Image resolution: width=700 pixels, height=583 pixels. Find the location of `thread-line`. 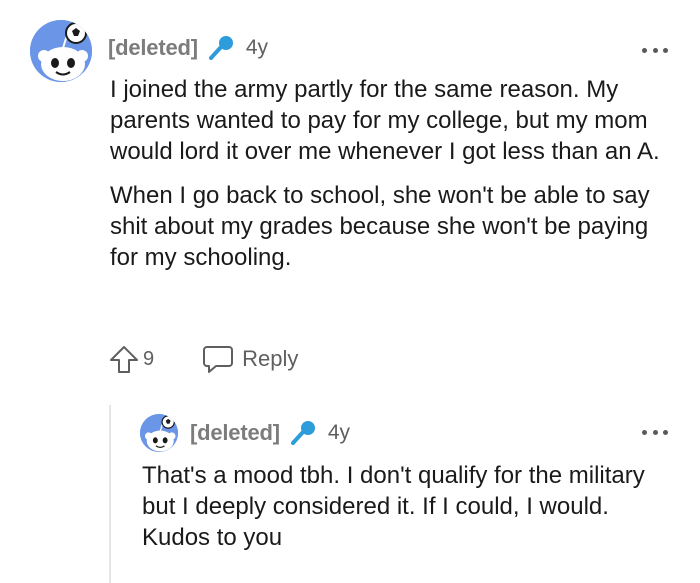

thread-line is located at coordinates (110, 494).